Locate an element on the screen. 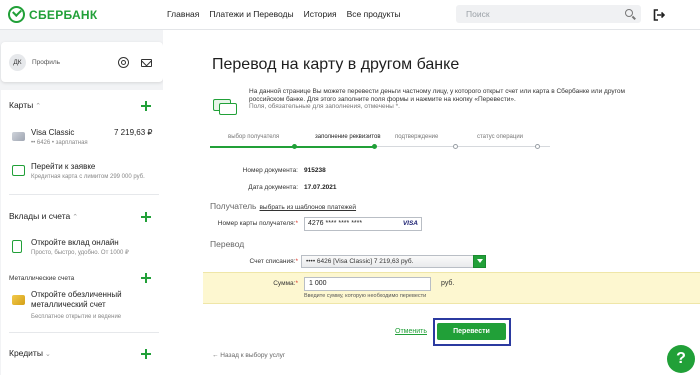 This screenshot has height=375, width=700. visa-icon: VISA is located at coordinates (410, 223).